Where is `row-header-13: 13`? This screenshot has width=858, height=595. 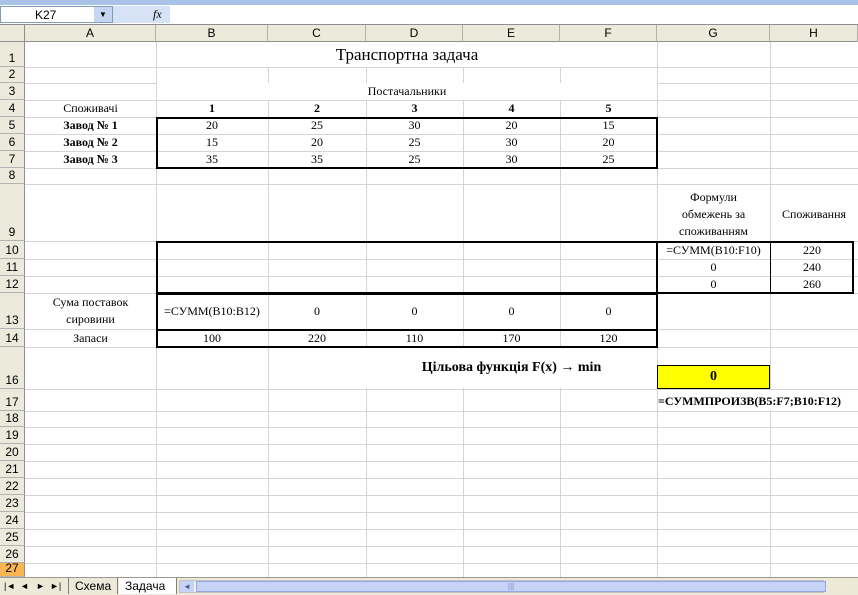
row-header-13: 13 is located at coordinates (12, 311).